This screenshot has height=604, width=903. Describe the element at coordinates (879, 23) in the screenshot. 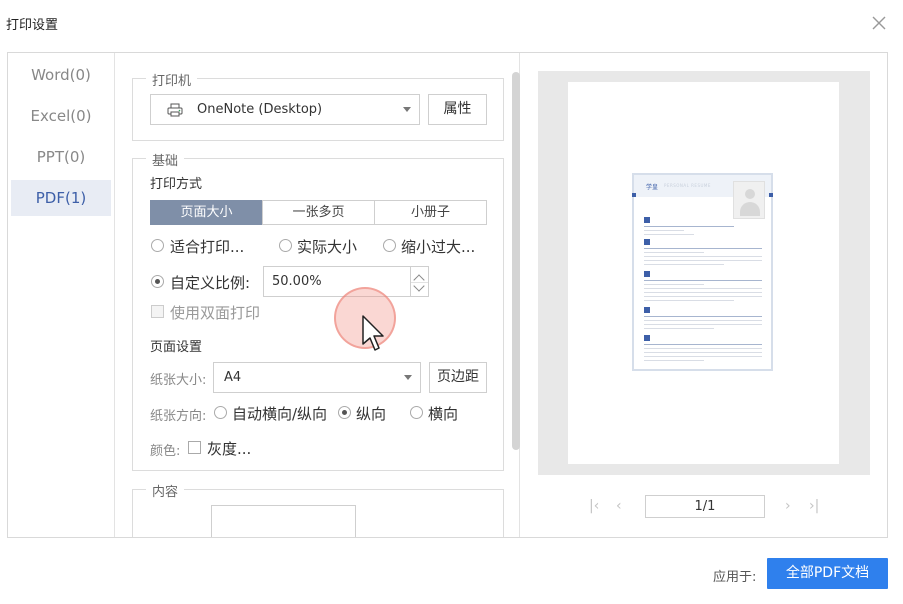

I see `close-icon` at that location.